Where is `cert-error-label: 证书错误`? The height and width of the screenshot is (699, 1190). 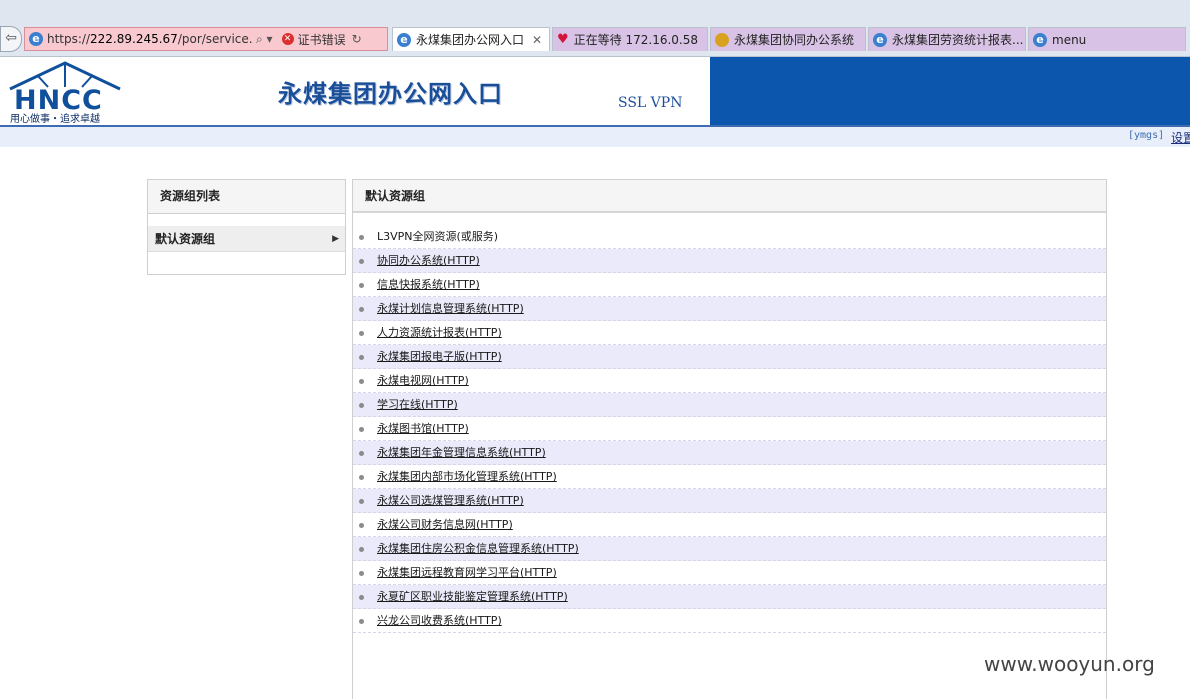
cert-error-label: 证书错误 is located at coordinates (322, 39).